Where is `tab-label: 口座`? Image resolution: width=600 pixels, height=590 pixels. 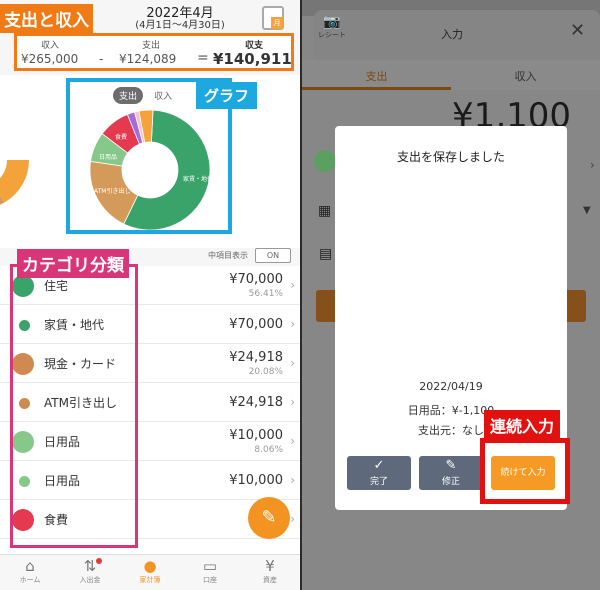 tab-label: 口座 is located at coordinates (210, 580).